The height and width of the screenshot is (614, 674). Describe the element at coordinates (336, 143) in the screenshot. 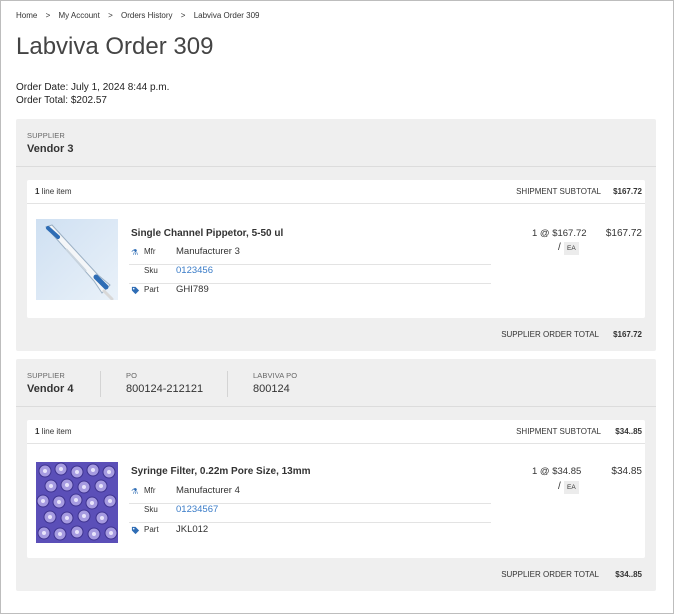

I see `supplier-header: SUPPLIER Vendor 3` at that location.